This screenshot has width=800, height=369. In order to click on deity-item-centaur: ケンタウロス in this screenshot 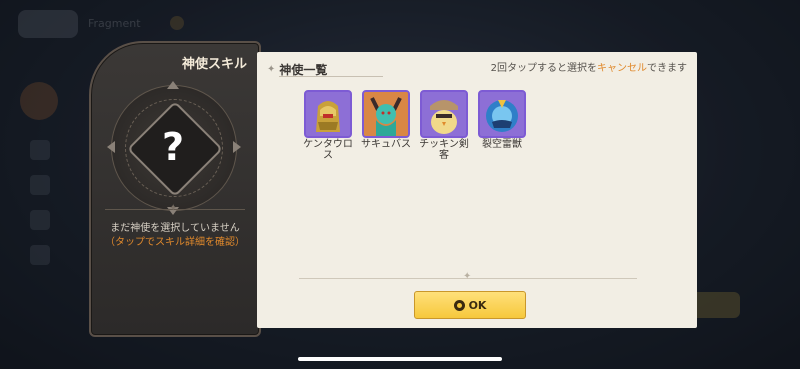, I will do `click(328, 125)`.